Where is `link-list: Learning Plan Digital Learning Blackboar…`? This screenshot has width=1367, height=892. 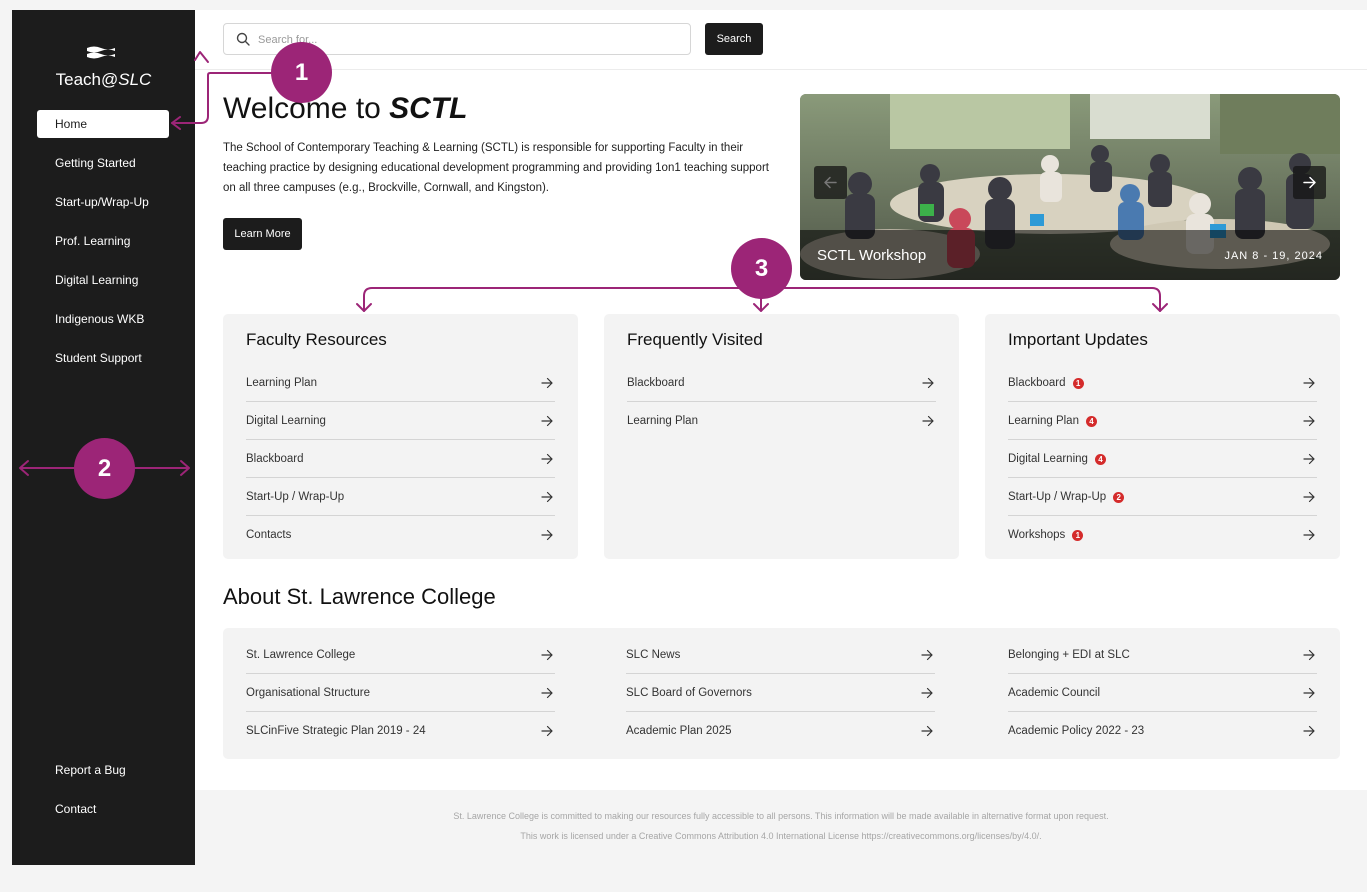 link-list: Learning Plan Digital Learning Blackboar… is located at coordinates (400, 459).